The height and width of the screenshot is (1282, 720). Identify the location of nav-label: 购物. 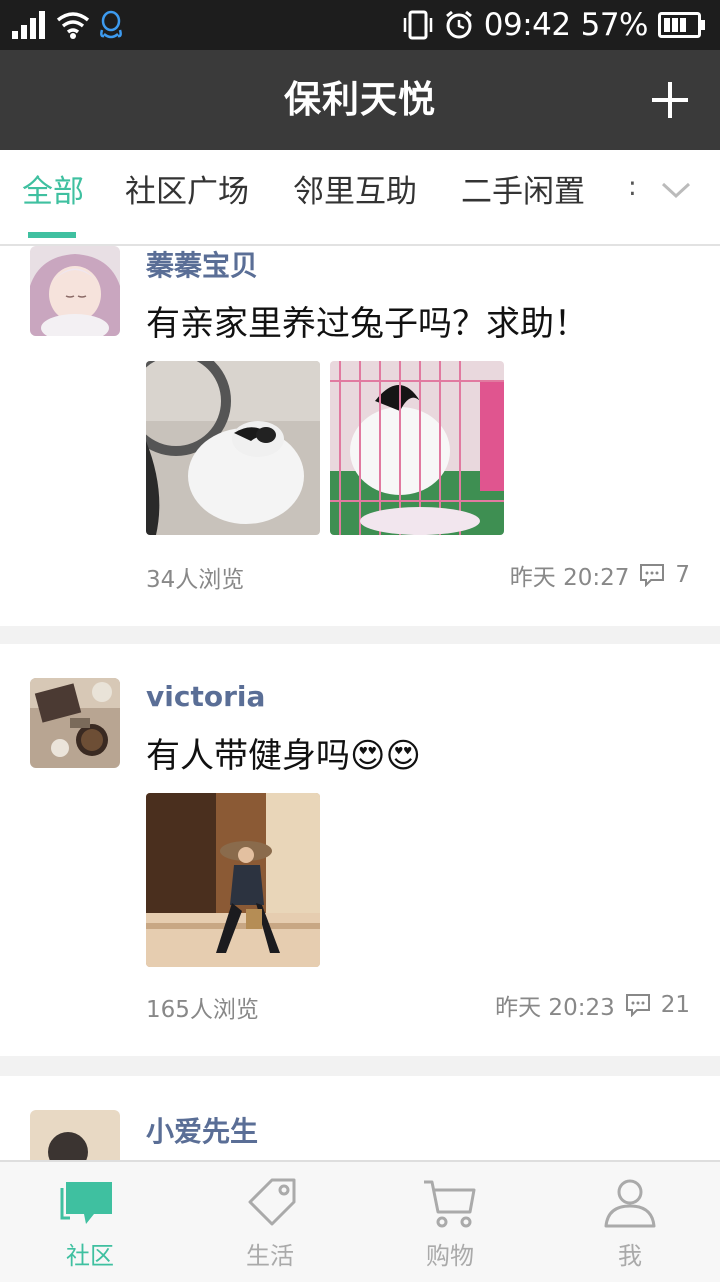
(450, 1256).